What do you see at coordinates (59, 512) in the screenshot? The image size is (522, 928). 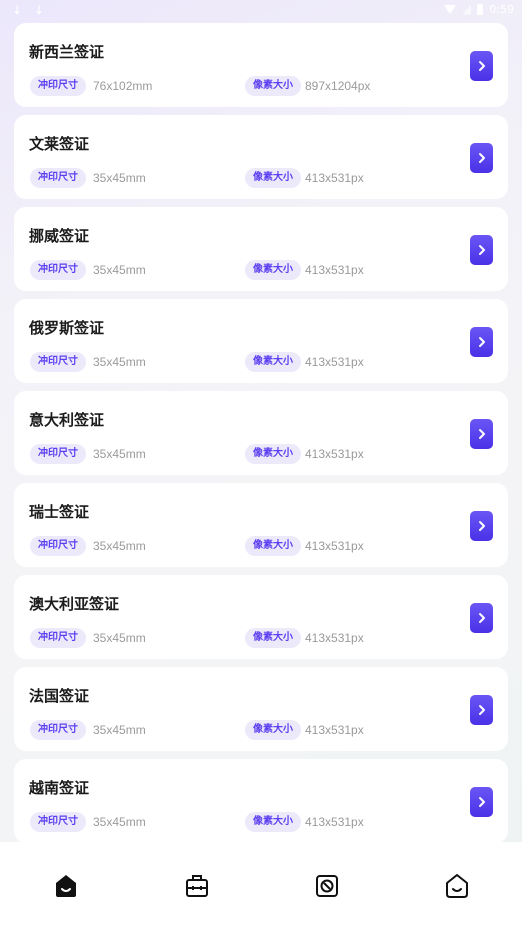 I see `visa-title: 瑞士签证` at bounding box center [59, 512].